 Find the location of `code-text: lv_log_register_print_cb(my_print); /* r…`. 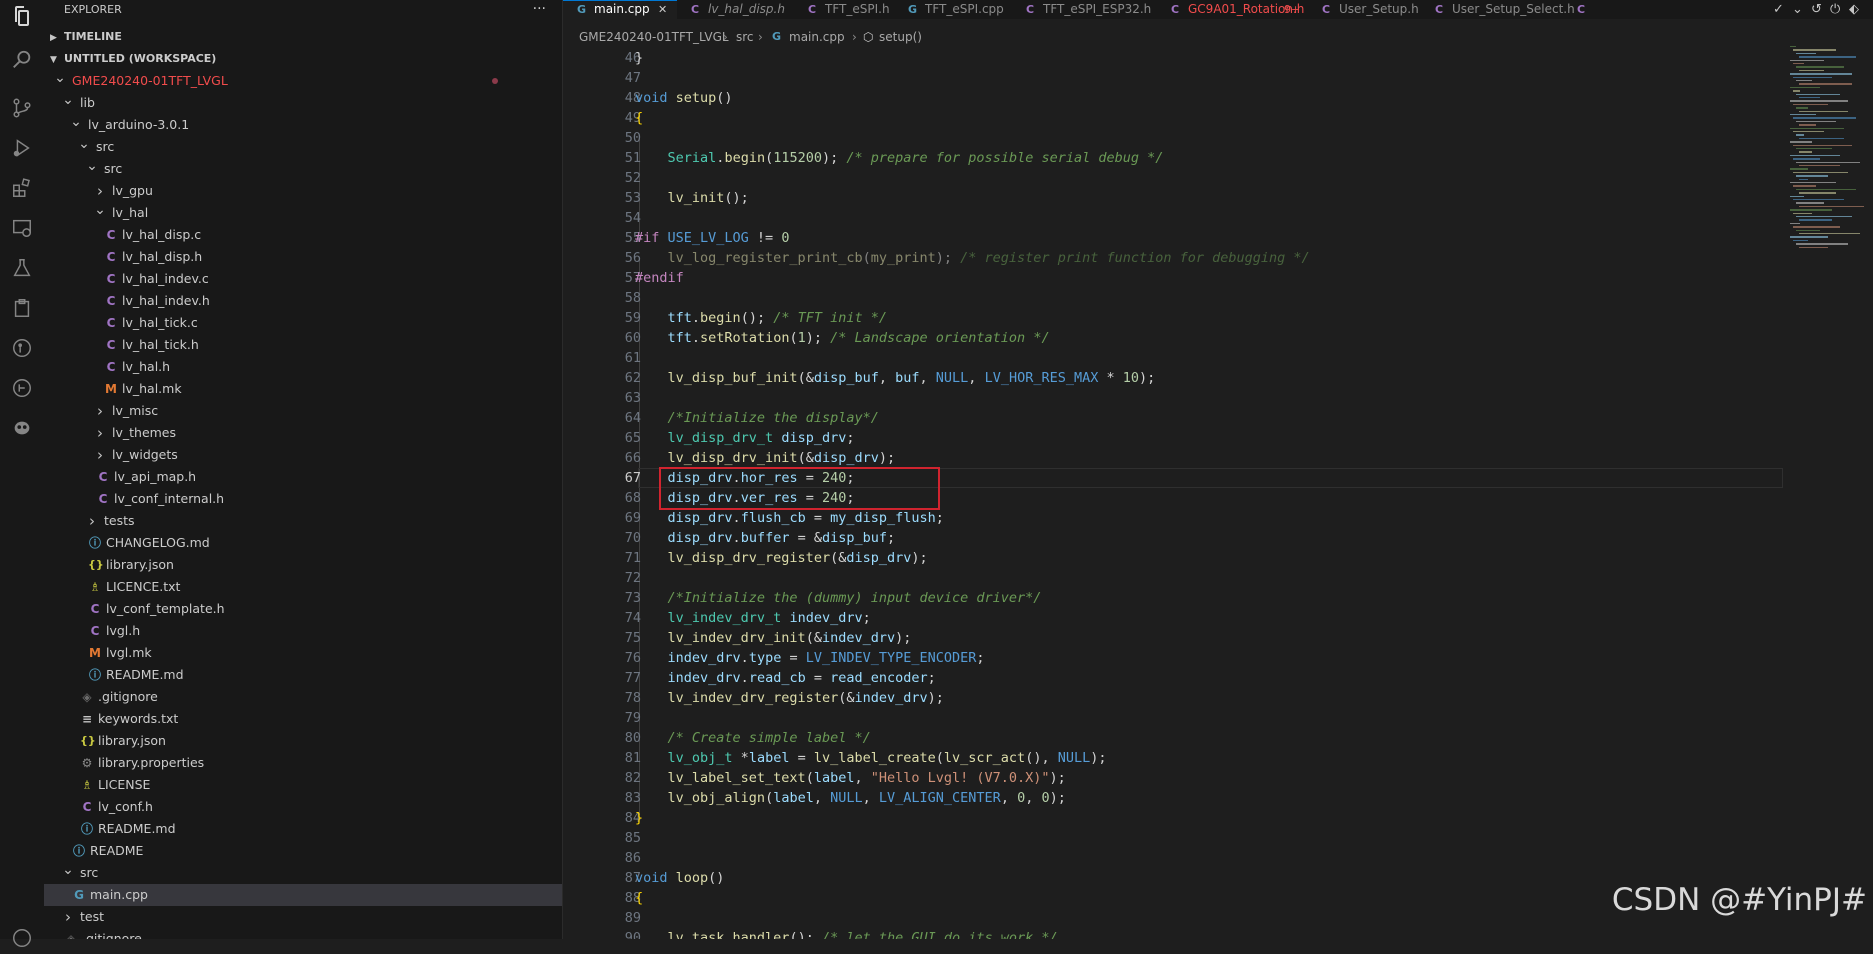

code-text: lv_log_register_print_cb(my_print); /* r… is located at coordinates (972, 258).